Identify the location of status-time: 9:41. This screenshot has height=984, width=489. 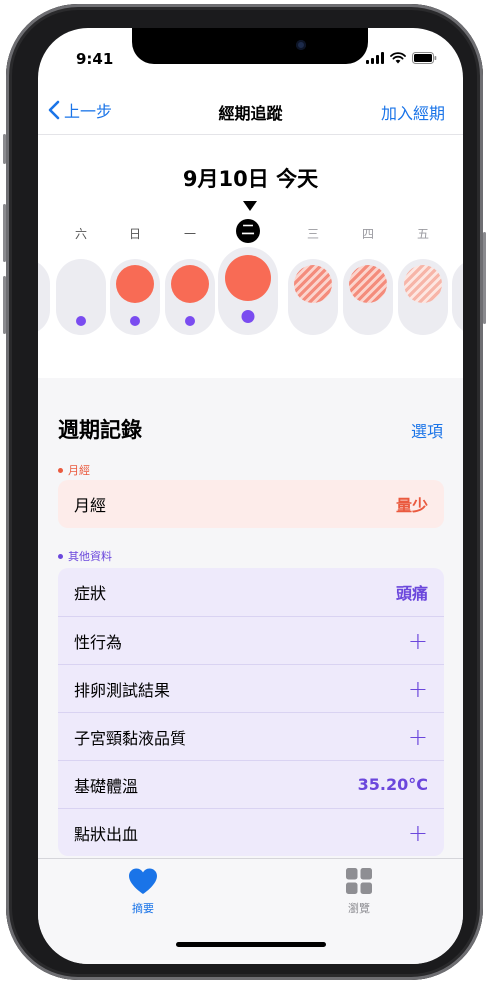
(95, 59).